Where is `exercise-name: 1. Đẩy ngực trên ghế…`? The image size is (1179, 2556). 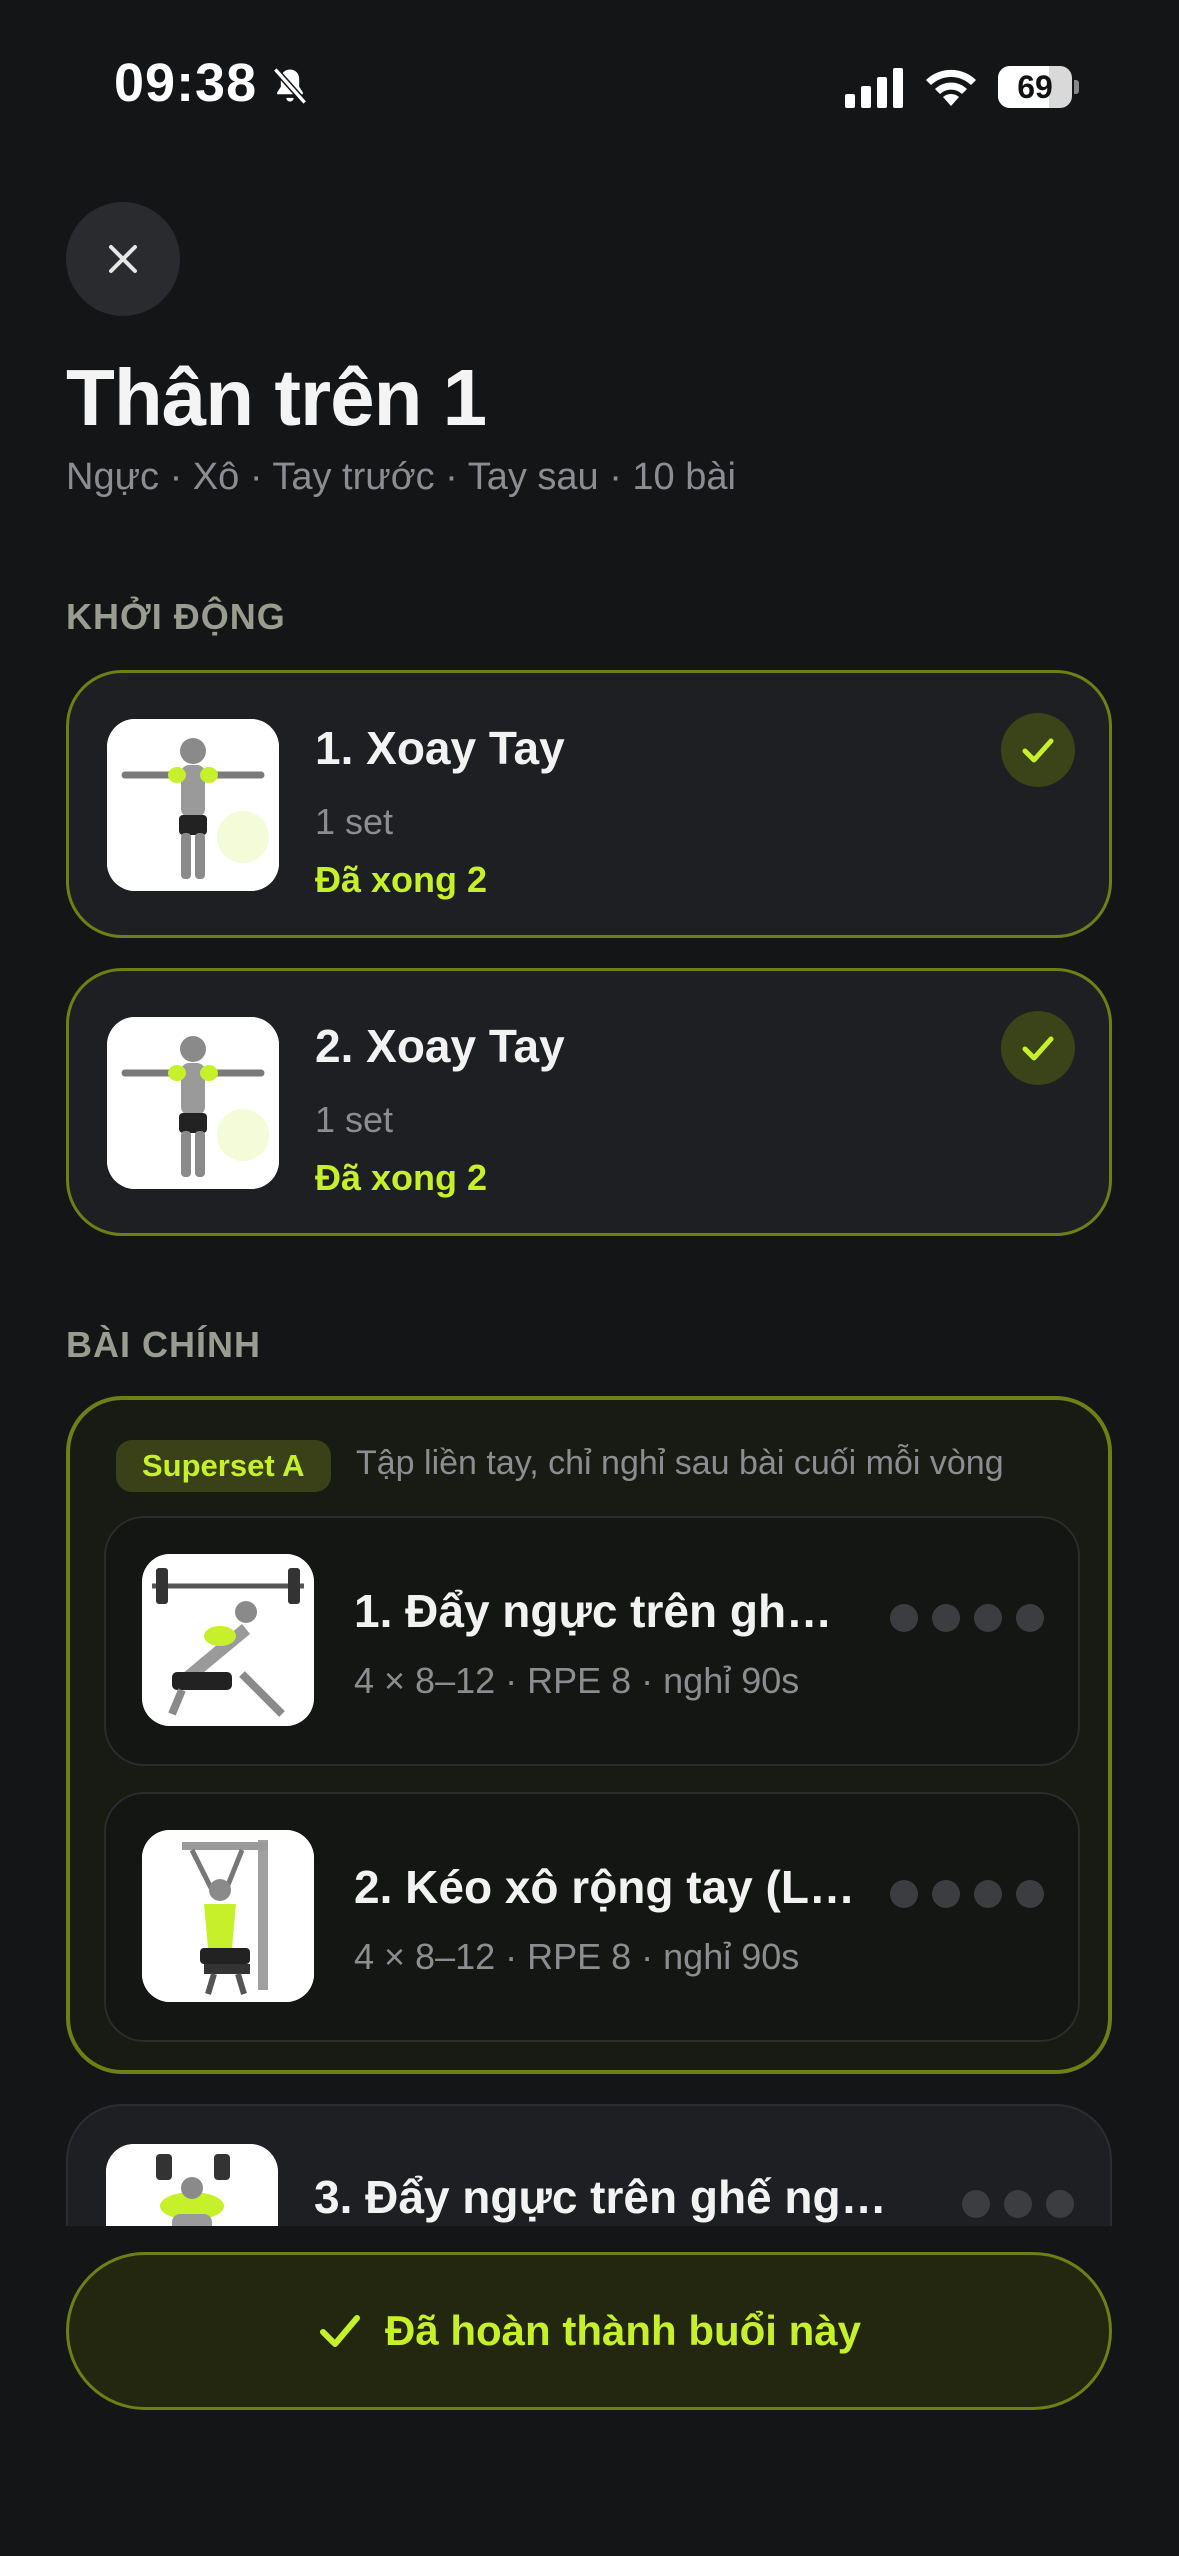
exercise-name: 1. Đẩy ngực trên ghế… is located at coordinates (599, 1611).